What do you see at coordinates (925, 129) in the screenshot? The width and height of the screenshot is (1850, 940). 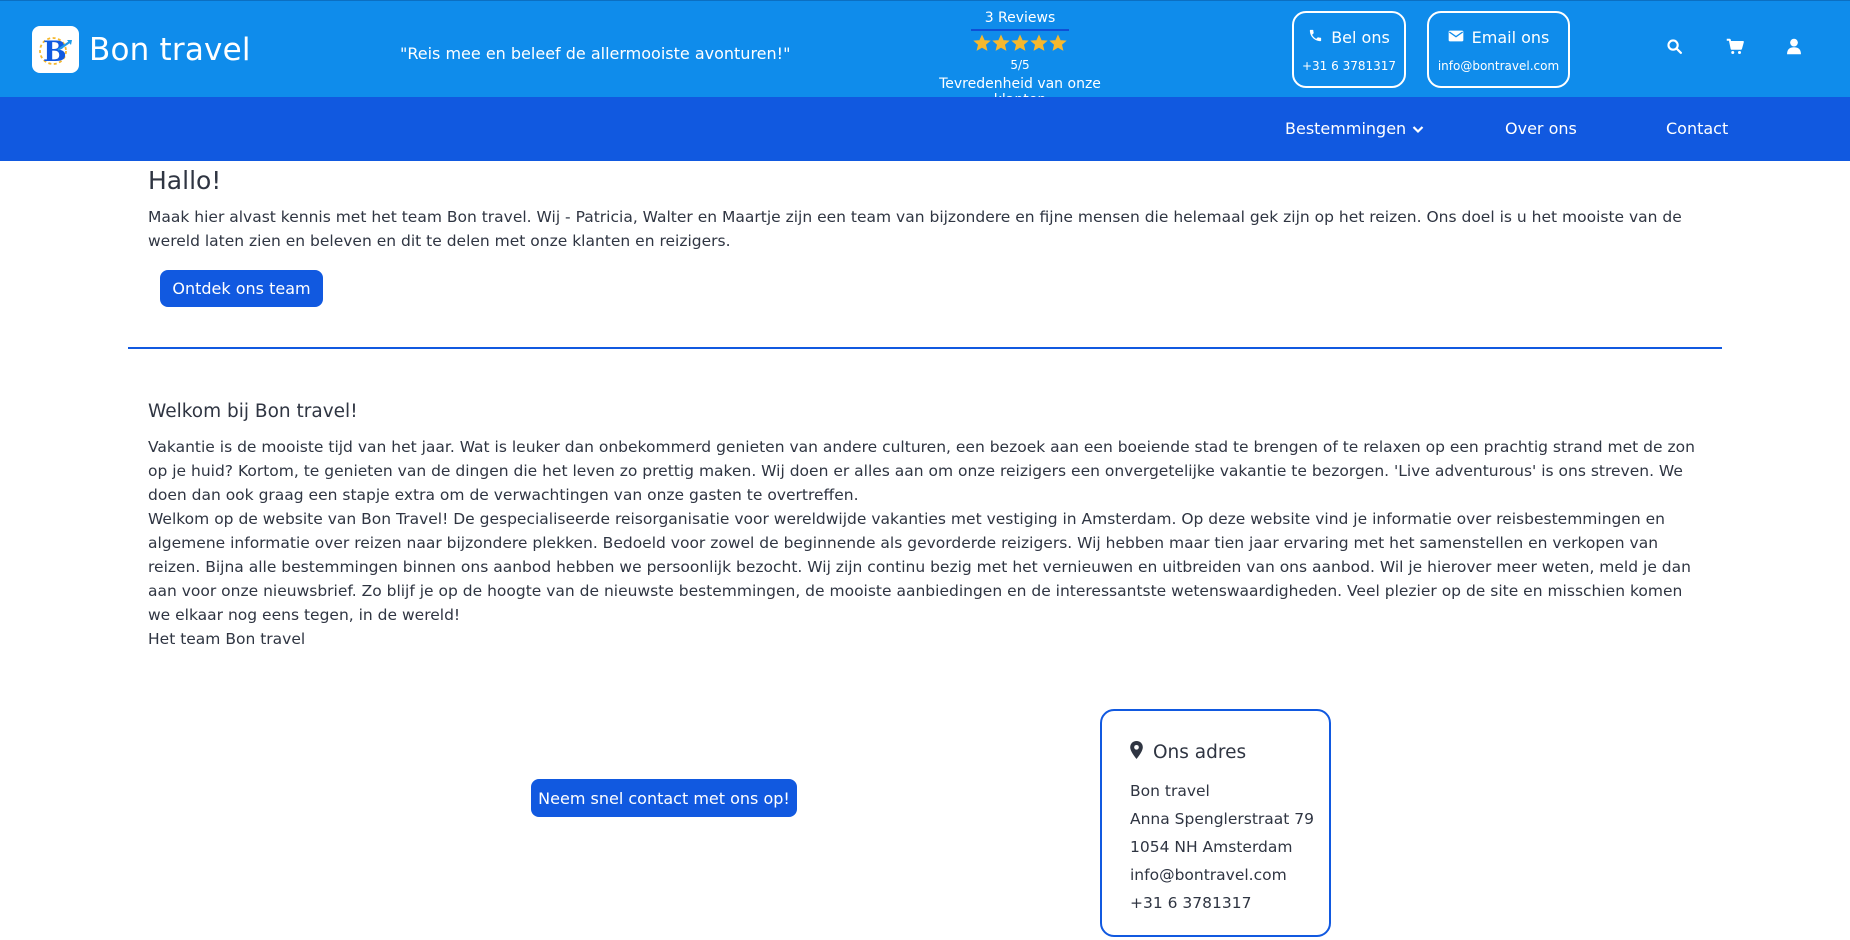 I see `main-nav: Bestemmingen Over ons Contact` at bounding box center [925, 129].